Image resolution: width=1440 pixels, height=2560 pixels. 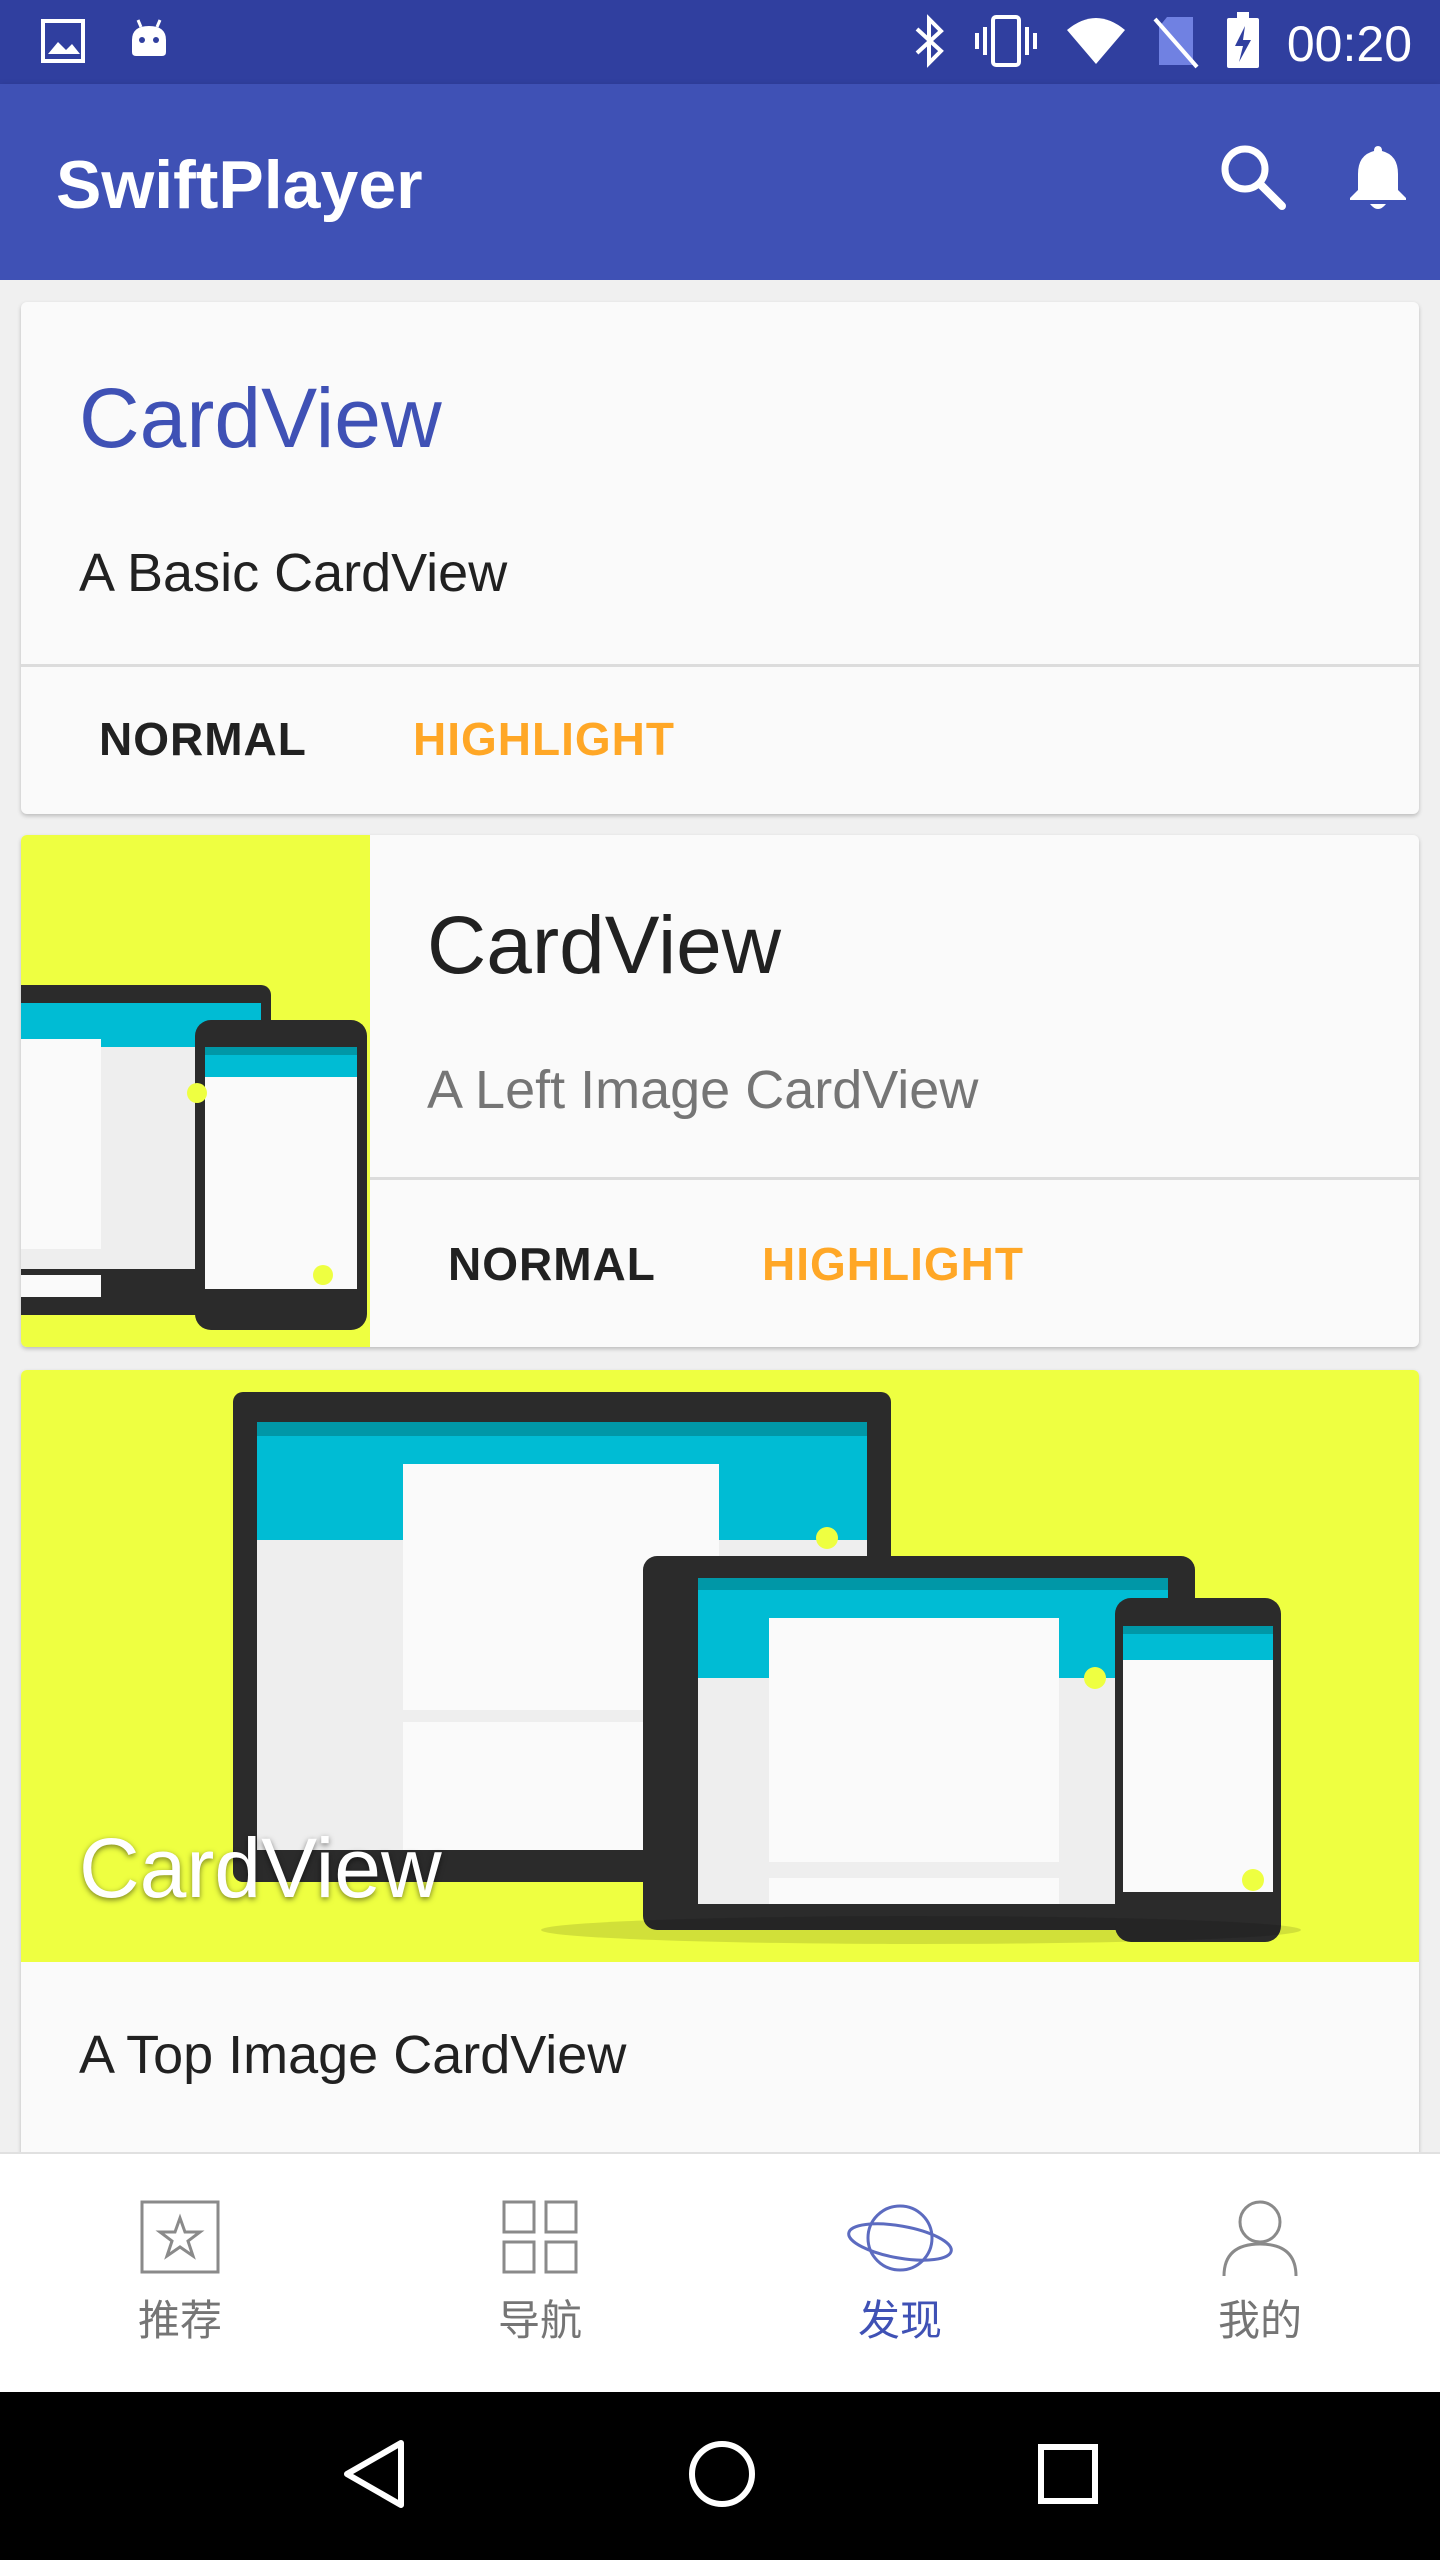 What do you see at coordinates (929, 43) in the screenshot?
I see `bluetooth-icon` at bounding box center [929, 43].